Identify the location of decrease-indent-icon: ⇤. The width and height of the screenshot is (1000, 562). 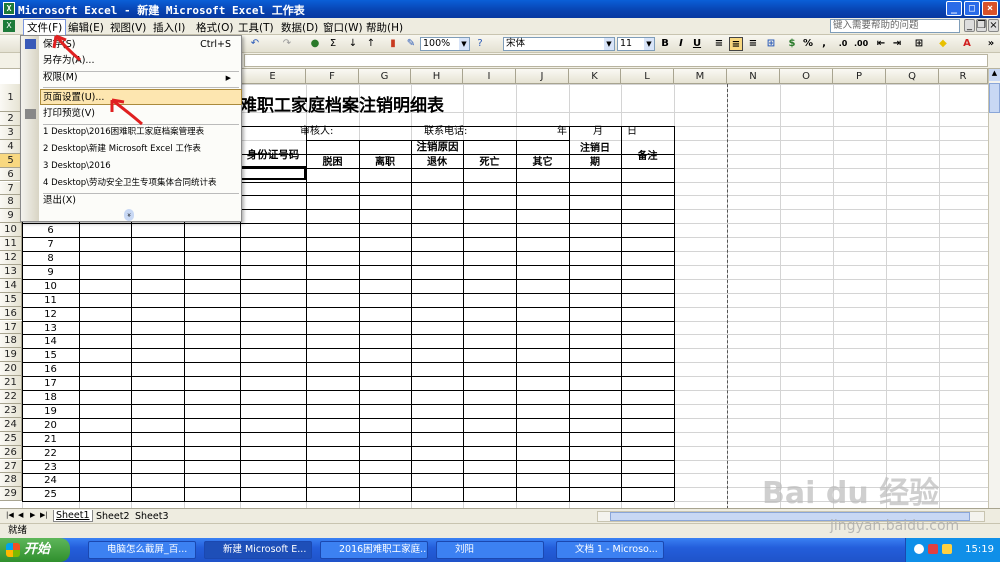
(881, 44).